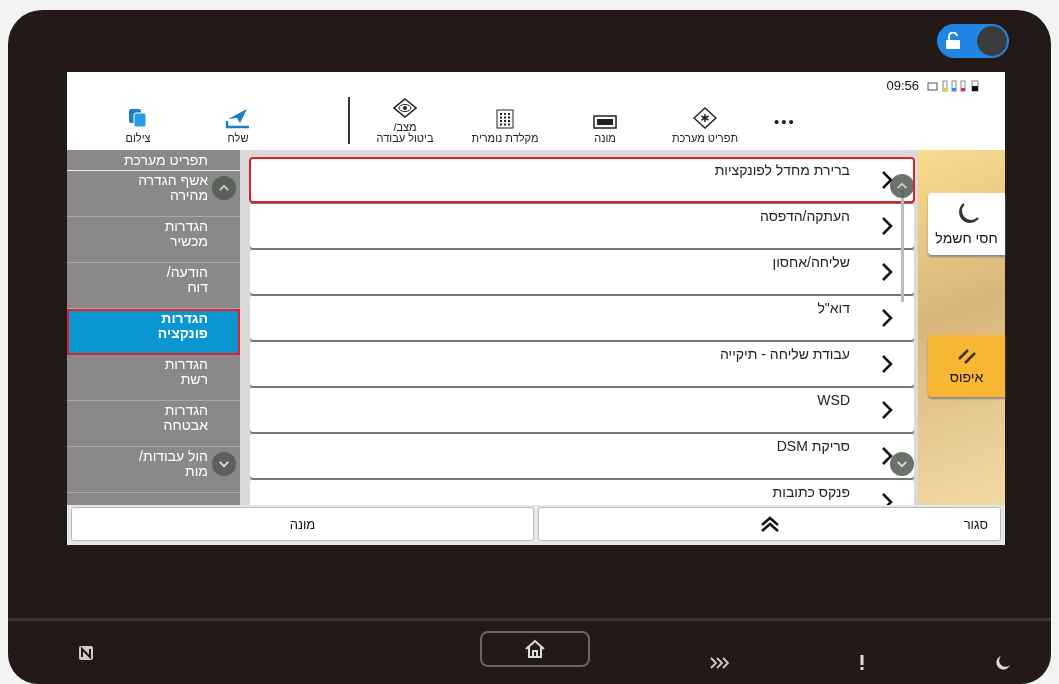 The width and height of the screenshot is (1059, 684). Describe the element at coordinates (605, 122) in the screenshot. I see `counter-icon` at that location.